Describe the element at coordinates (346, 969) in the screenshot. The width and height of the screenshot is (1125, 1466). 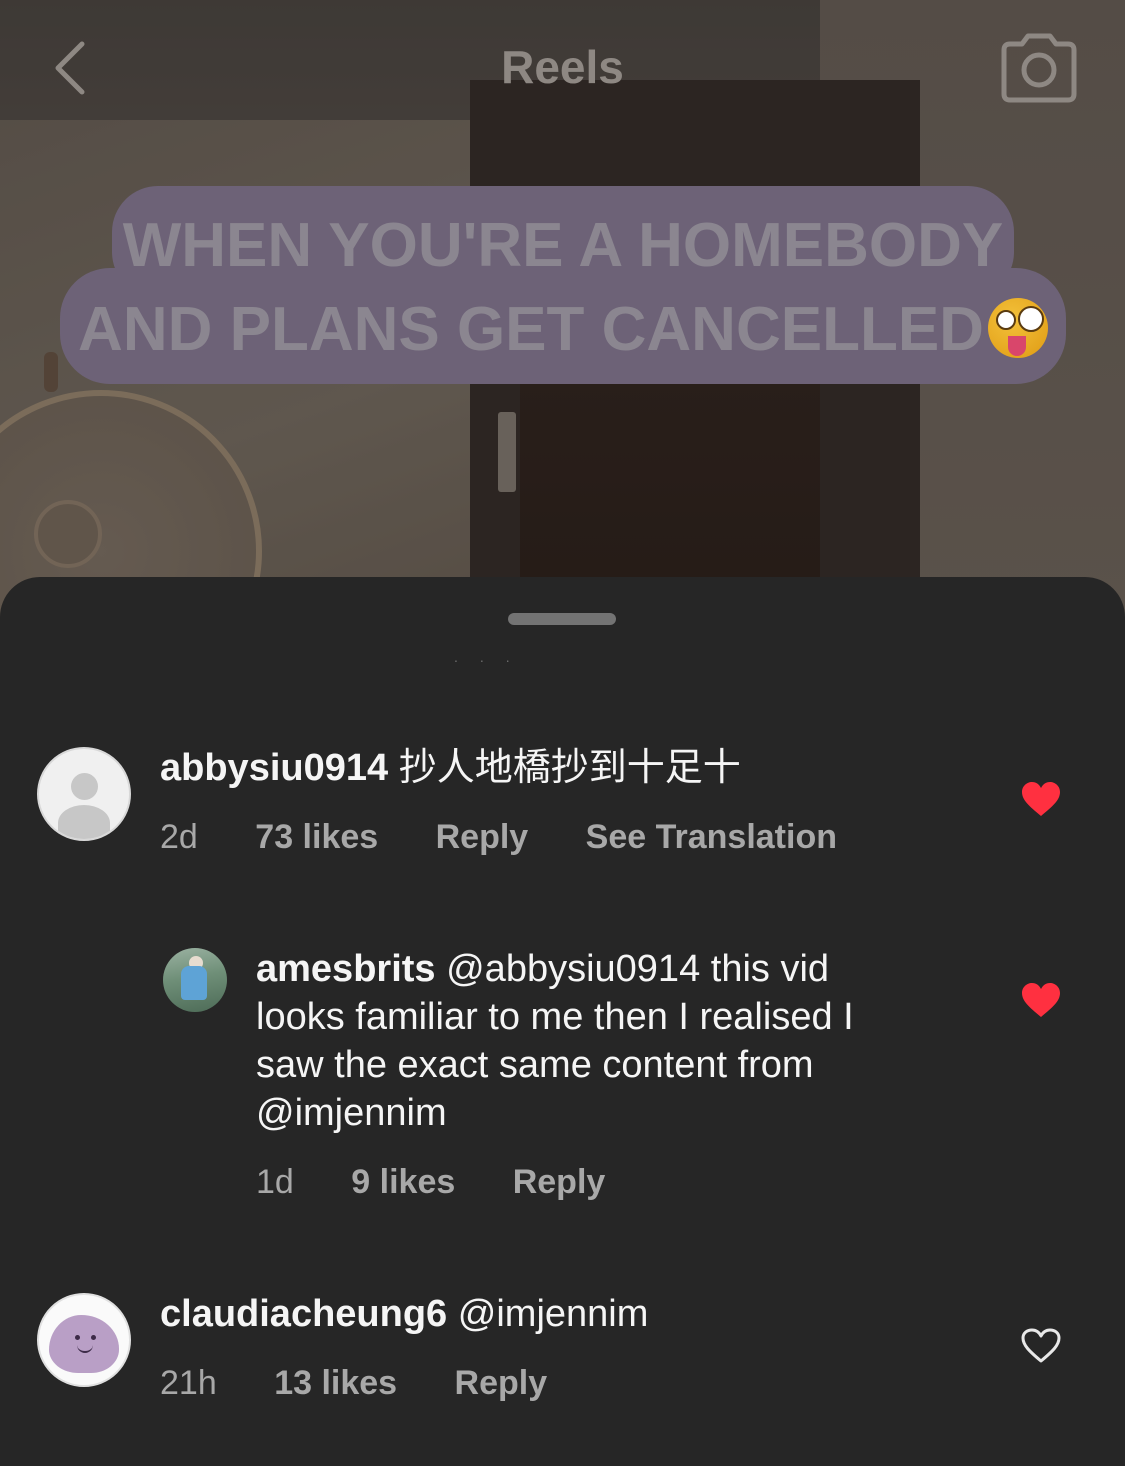
I see `comment-username: amesbrits` at that location.